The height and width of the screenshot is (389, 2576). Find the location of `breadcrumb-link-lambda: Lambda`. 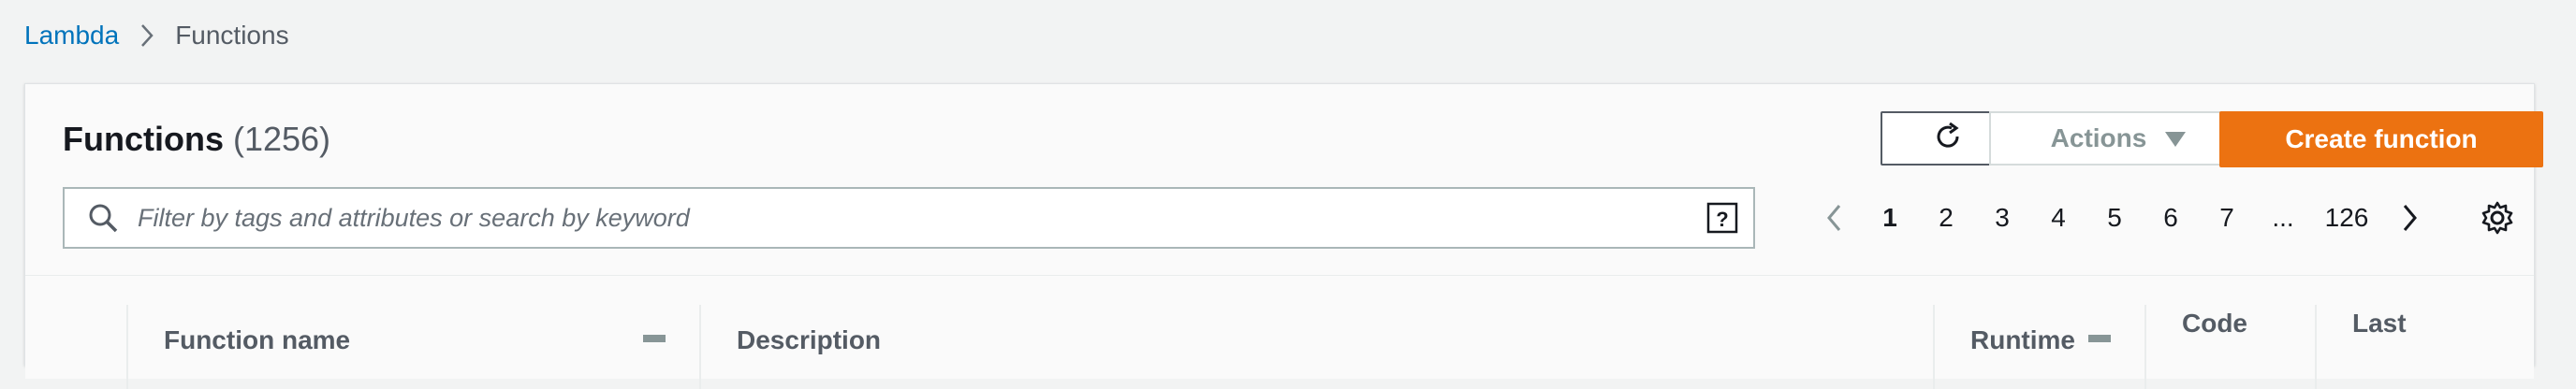

breadcrumb-link-lambda: Lambda is located at coordinates (71, 35).